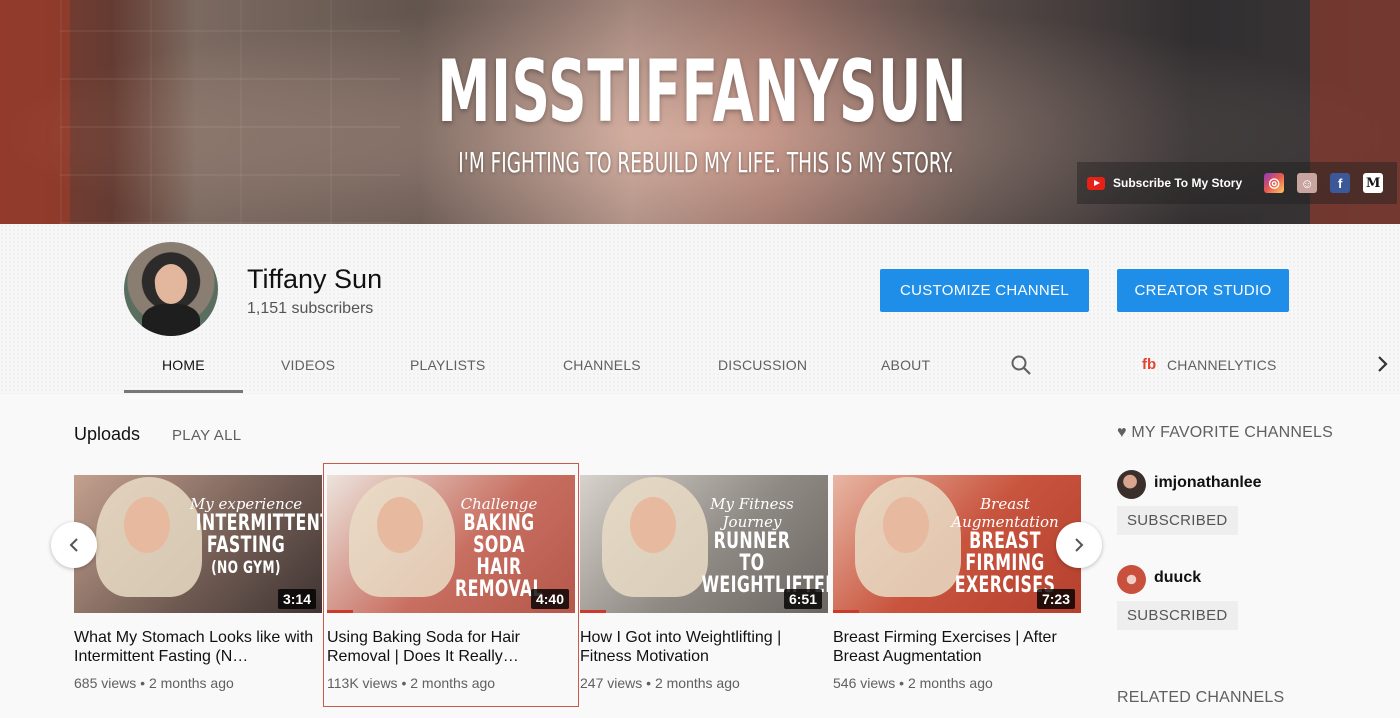  Describe the element at coordinates (1225, 432) in the screenshot. I see `favorite-channels-heading: ♥ MY FAVORITE CHANNELS` at that location.